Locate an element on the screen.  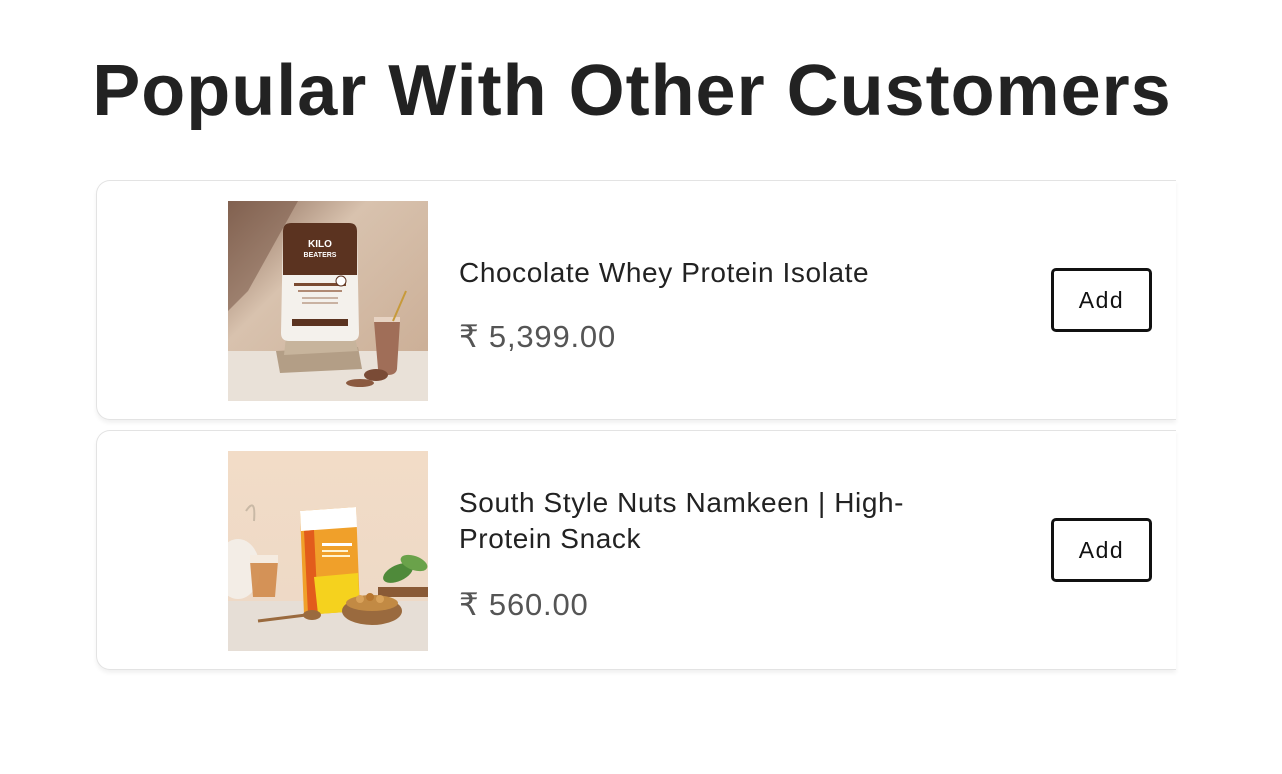
protein-pouch-image: KILO BEATERS is located at coordinates (328, 301).